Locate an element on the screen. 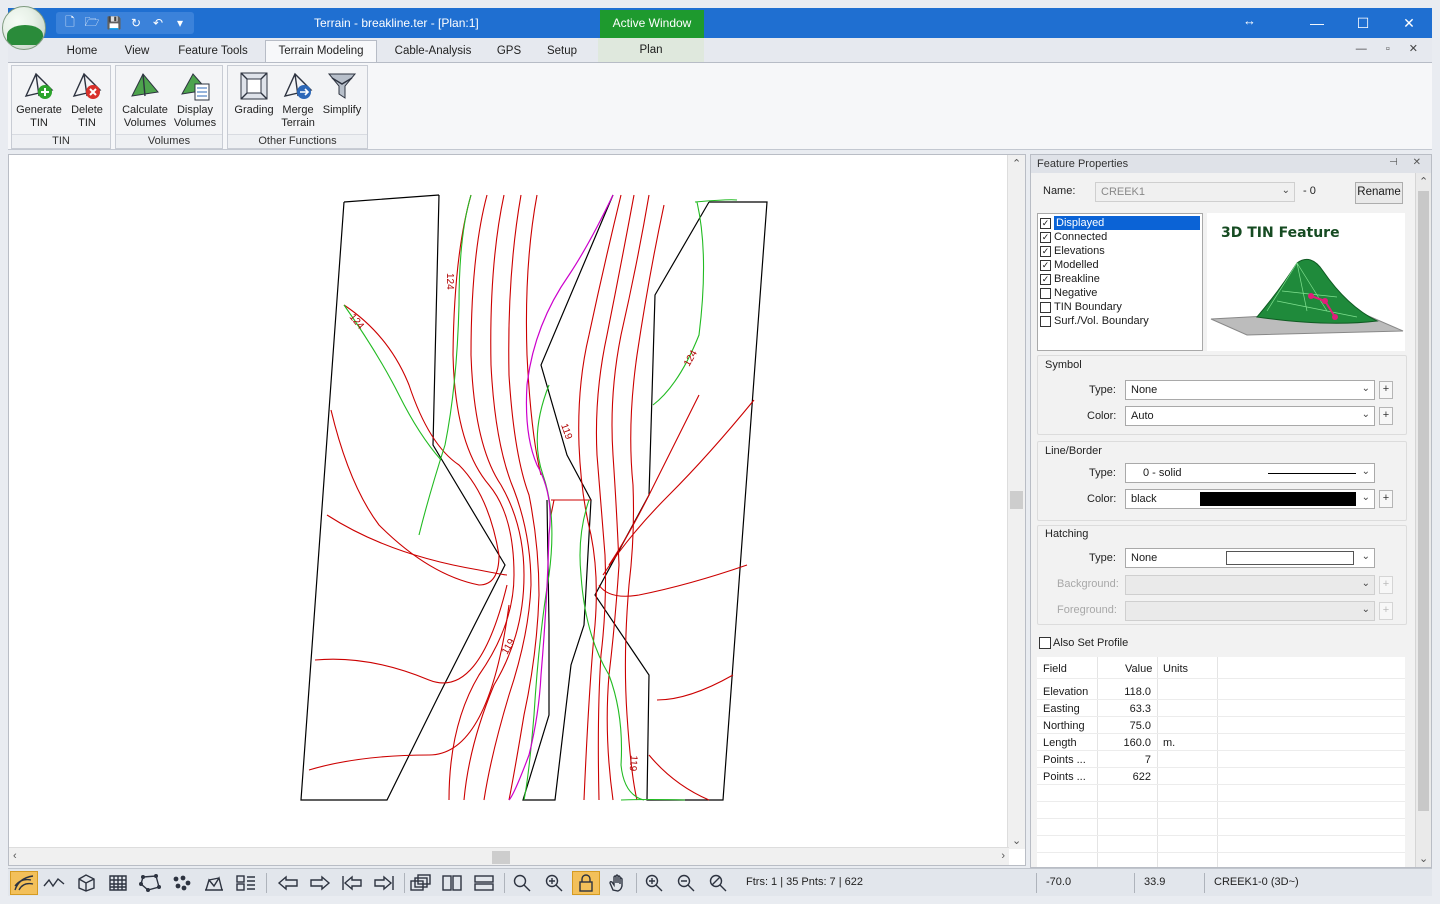  tab-plan: Plan is located at coordinates (651, 50).